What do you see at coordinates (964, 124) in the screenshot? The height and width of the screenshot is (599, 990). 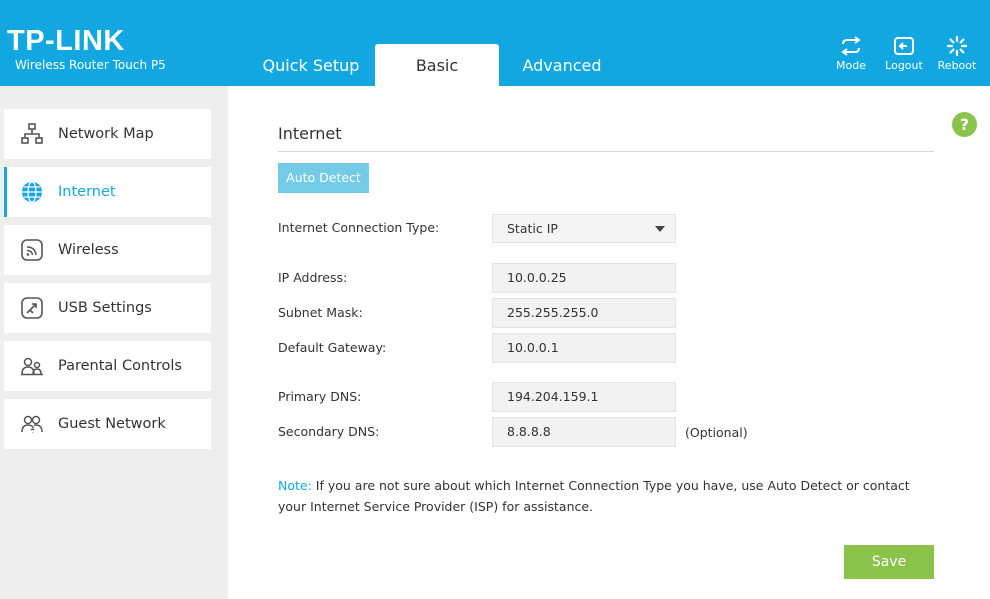 I see `help-icon: ?` at bounding box center [964, 124].